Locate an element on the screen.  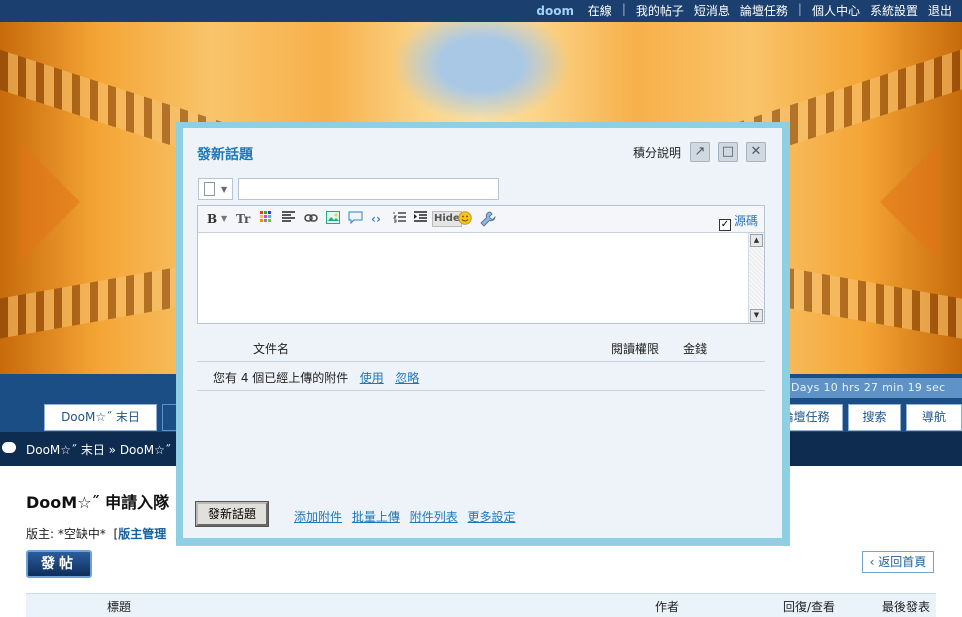
user-center-link: 個人中心 is located at coordinates (836, 10).